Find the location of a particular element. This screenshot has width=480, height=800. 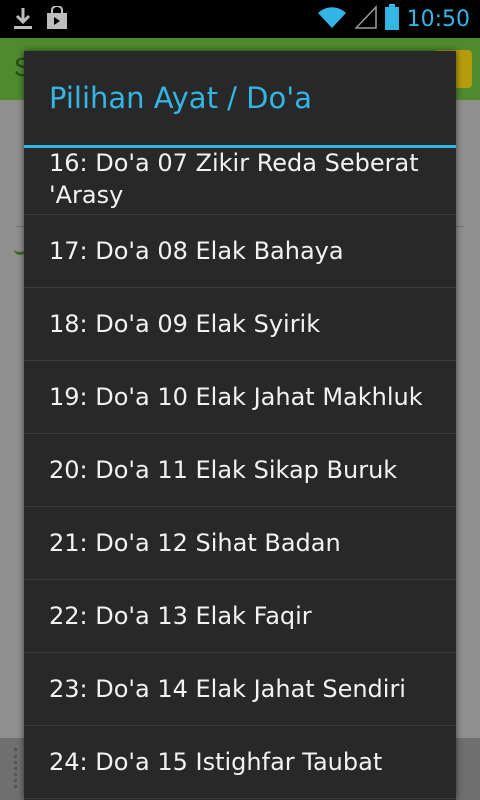

list-item: 23: Do'a 14 Elak Jahat Sendiri is located at coordinates (240, 689).